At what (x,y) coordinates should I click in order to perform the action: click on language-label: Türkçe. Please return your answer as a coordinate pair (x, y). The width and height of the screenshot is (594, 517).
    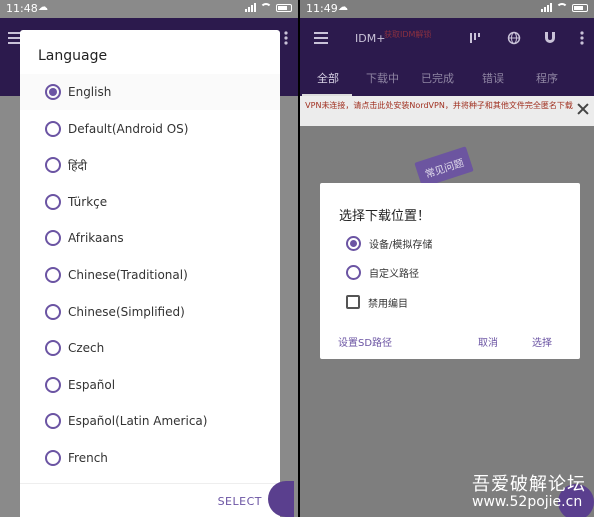
    Looking at the image, I should click on (88, 201).